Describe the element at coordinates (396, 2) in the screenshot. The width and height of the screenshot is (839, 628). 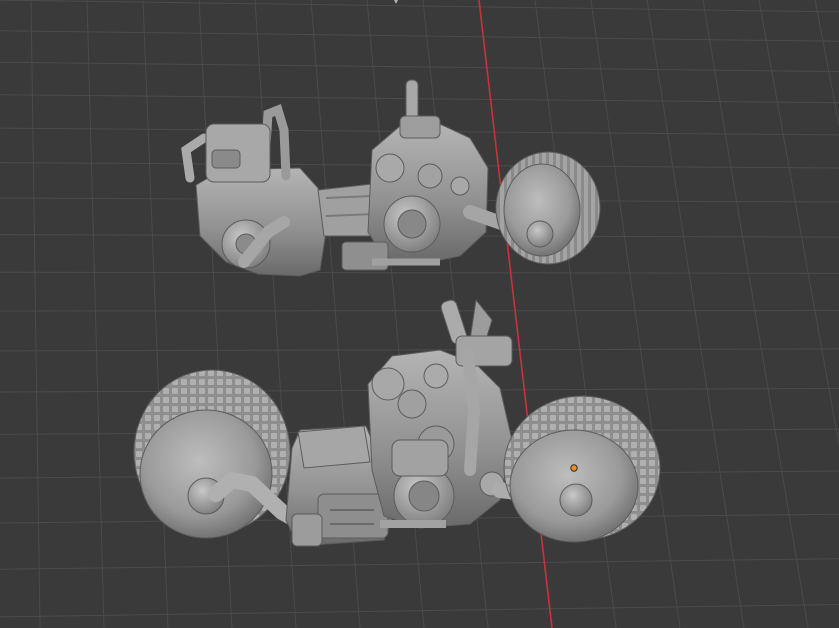
I see `offscreen-object-fragment` at that location.